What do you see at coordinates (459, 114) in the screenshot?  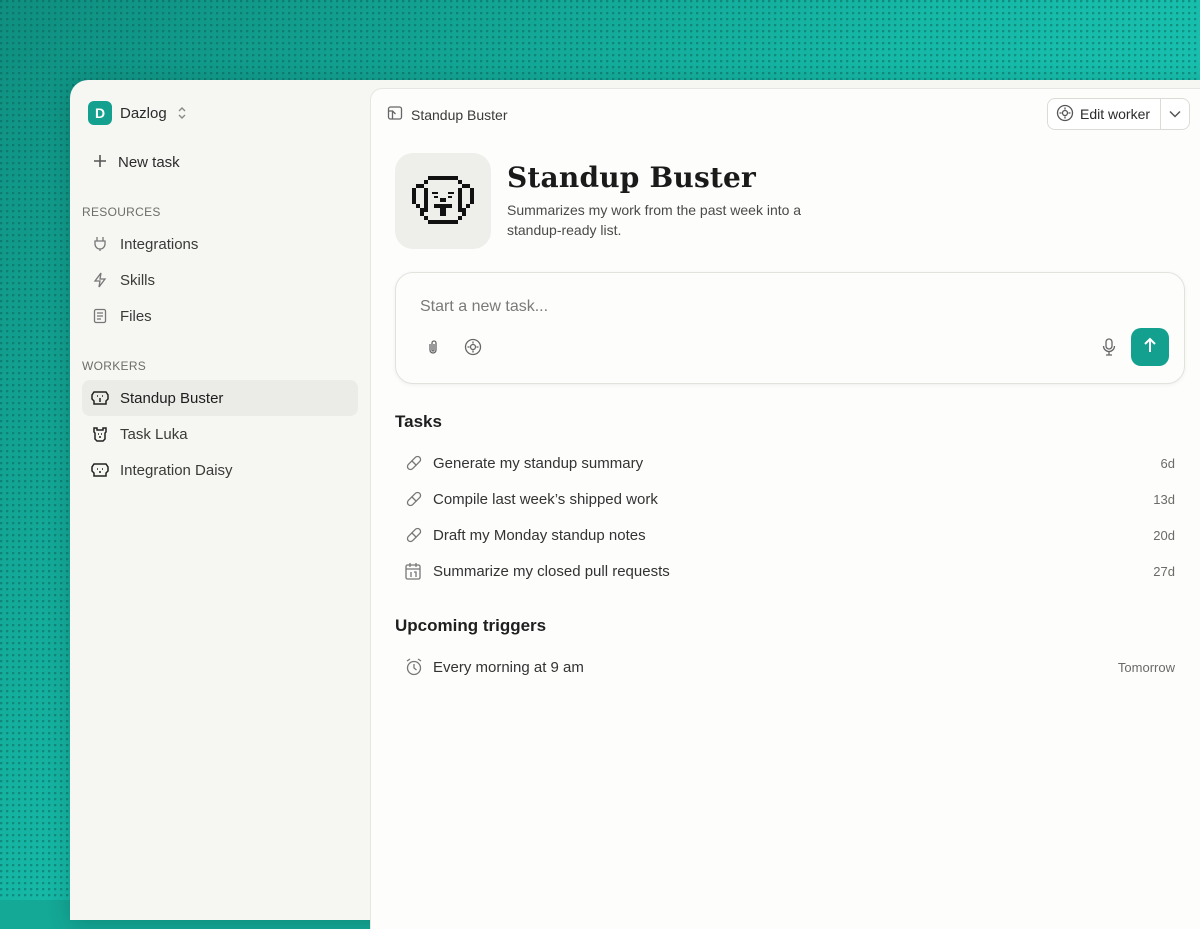 I see `page-title: Standup Buster` at bounding box center [459, 114].